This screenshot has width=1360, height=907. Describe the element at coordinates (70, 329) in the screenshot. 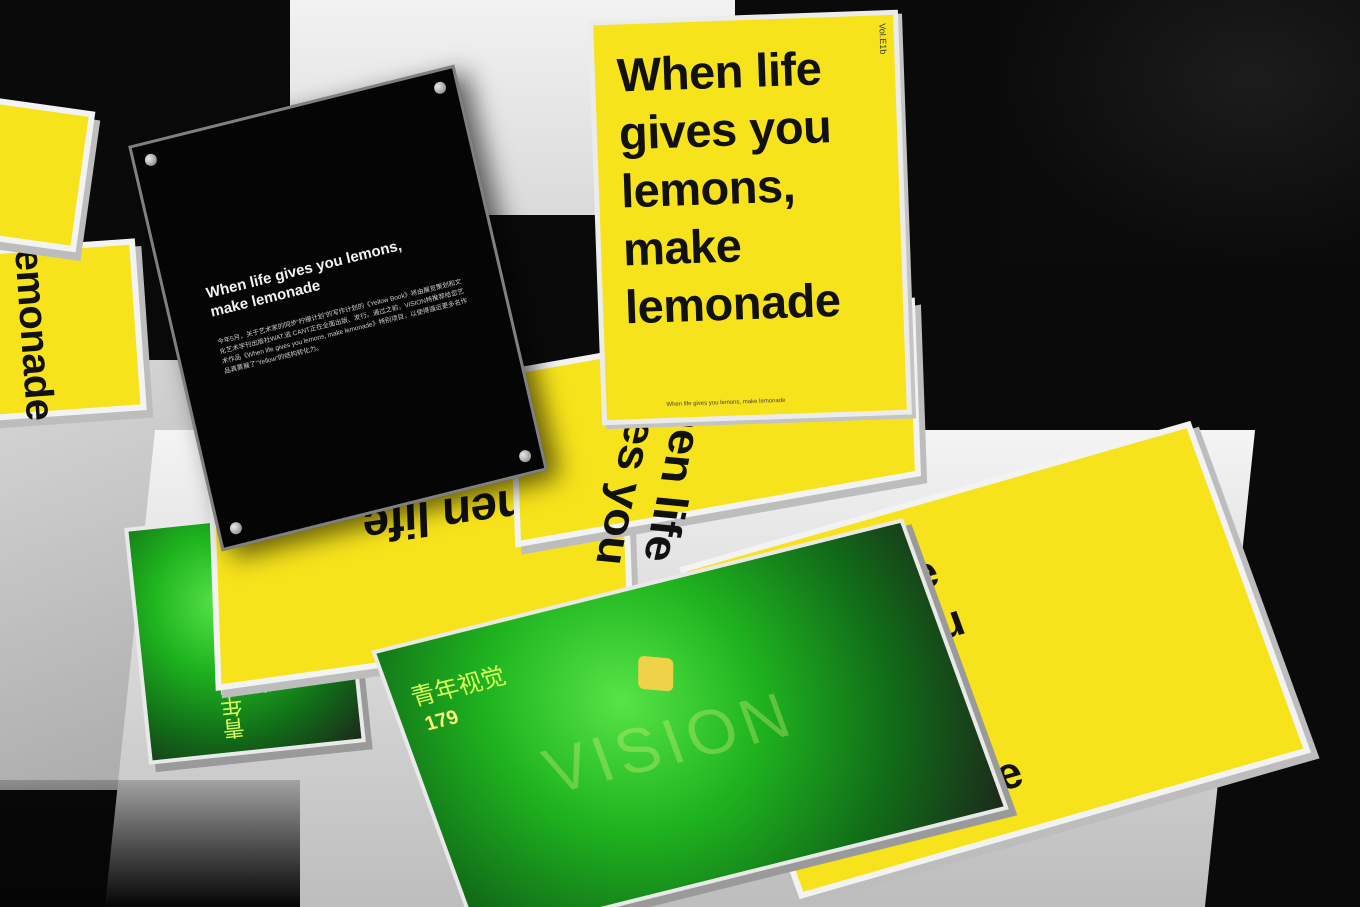

I see `left-yellow-poster: lemonade` at that location.